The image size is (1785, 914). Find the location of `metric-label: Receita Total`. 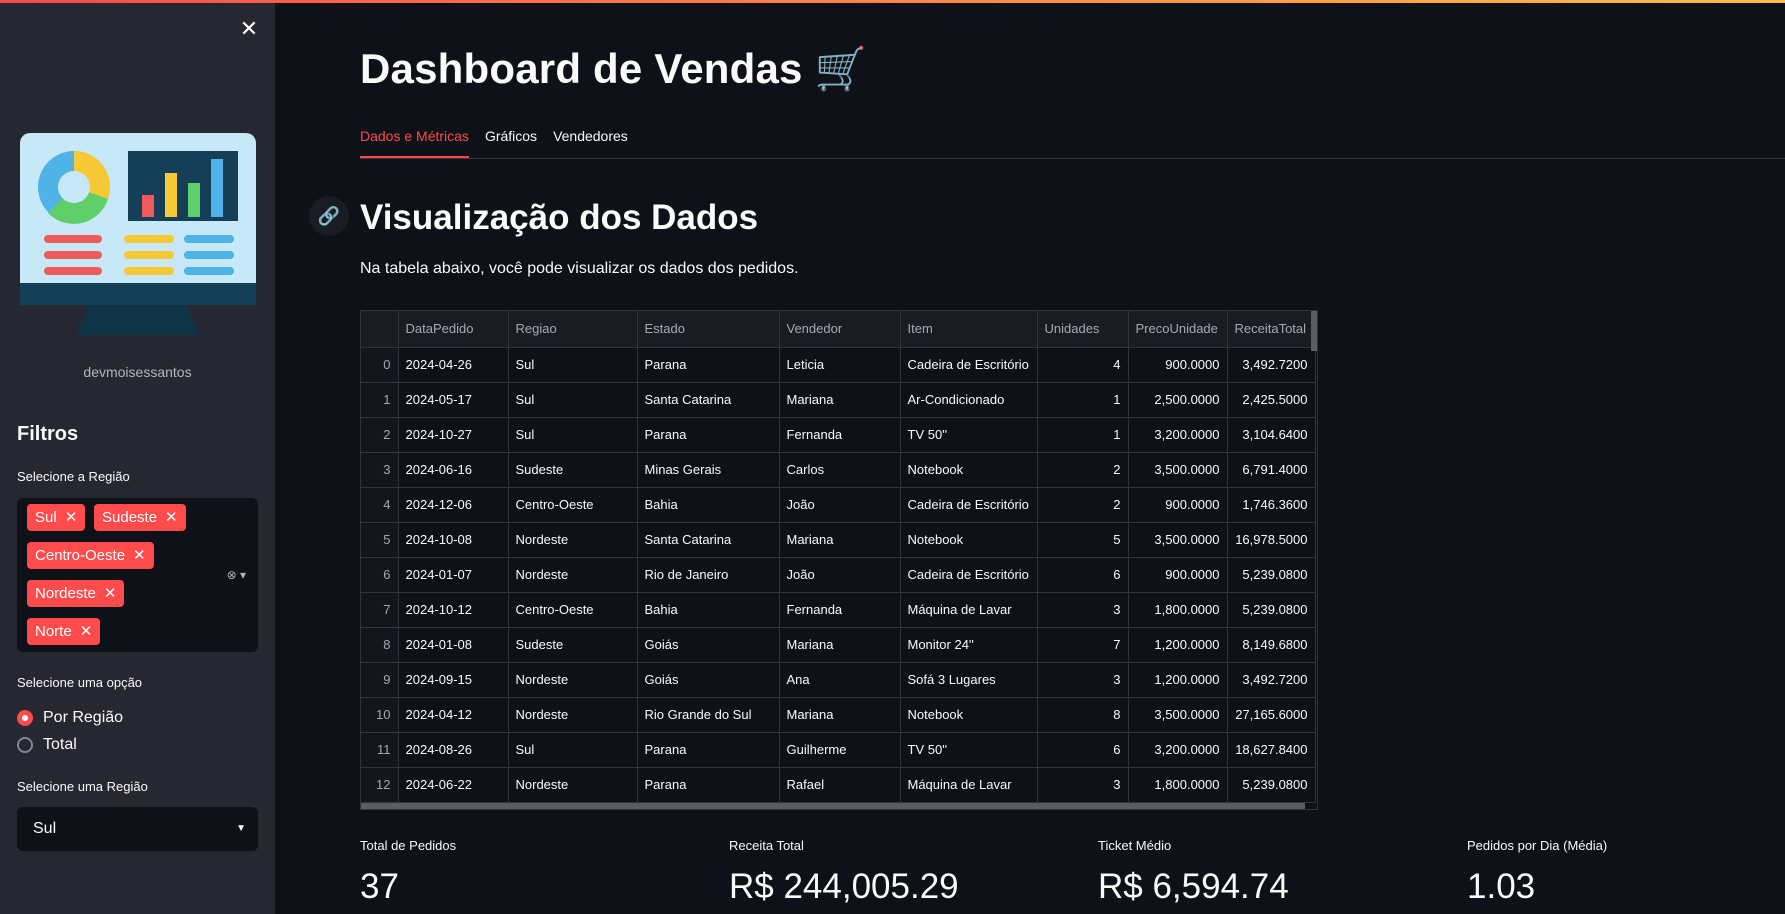

metric-label: Receita Total is located at coordinates (766, 845).